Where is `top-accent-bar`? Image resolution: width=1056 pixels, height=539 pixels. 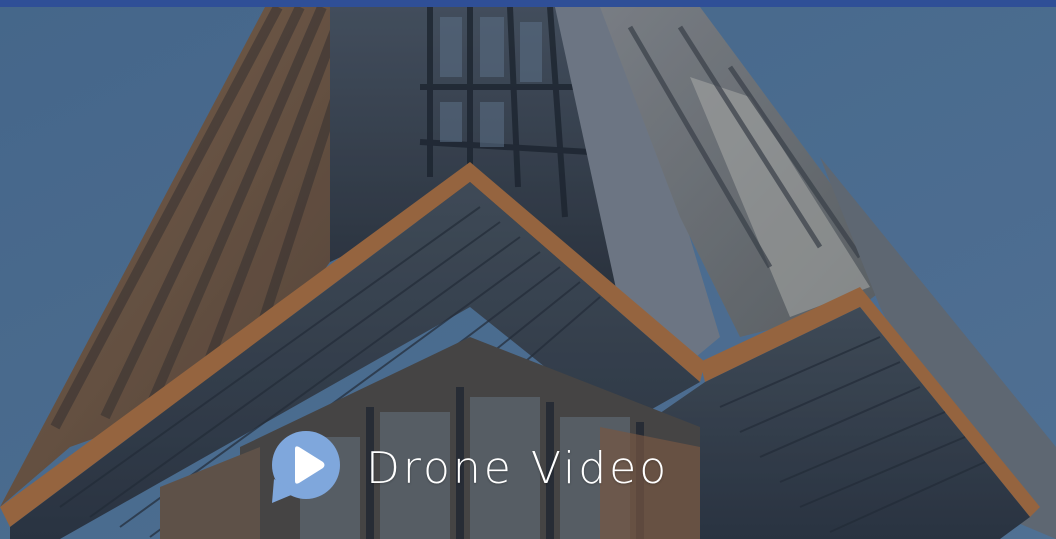
top-accent-bar is located at coordinates (528, 3).